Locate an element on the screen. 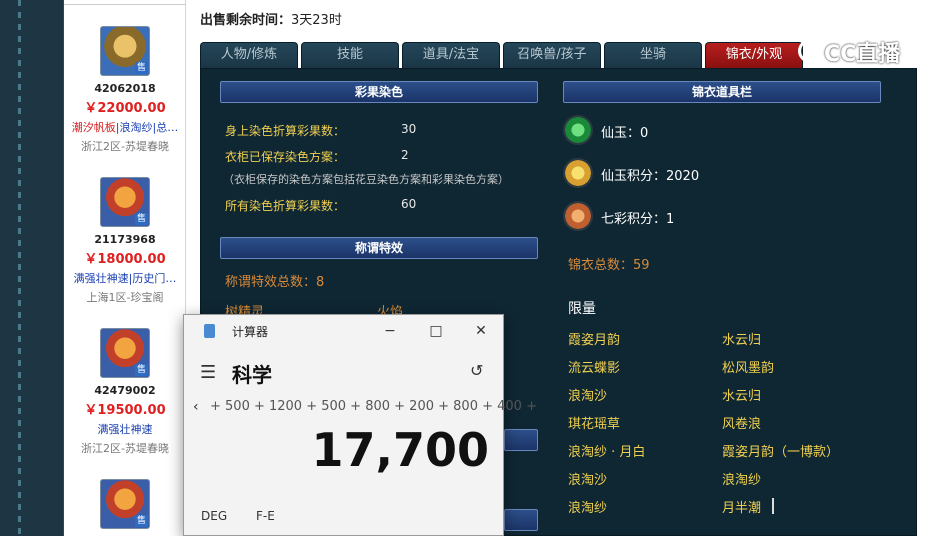 This screenshot has height=536, width=948. limited-item: 霞姿月韵 is located at coordinates (594, 340).